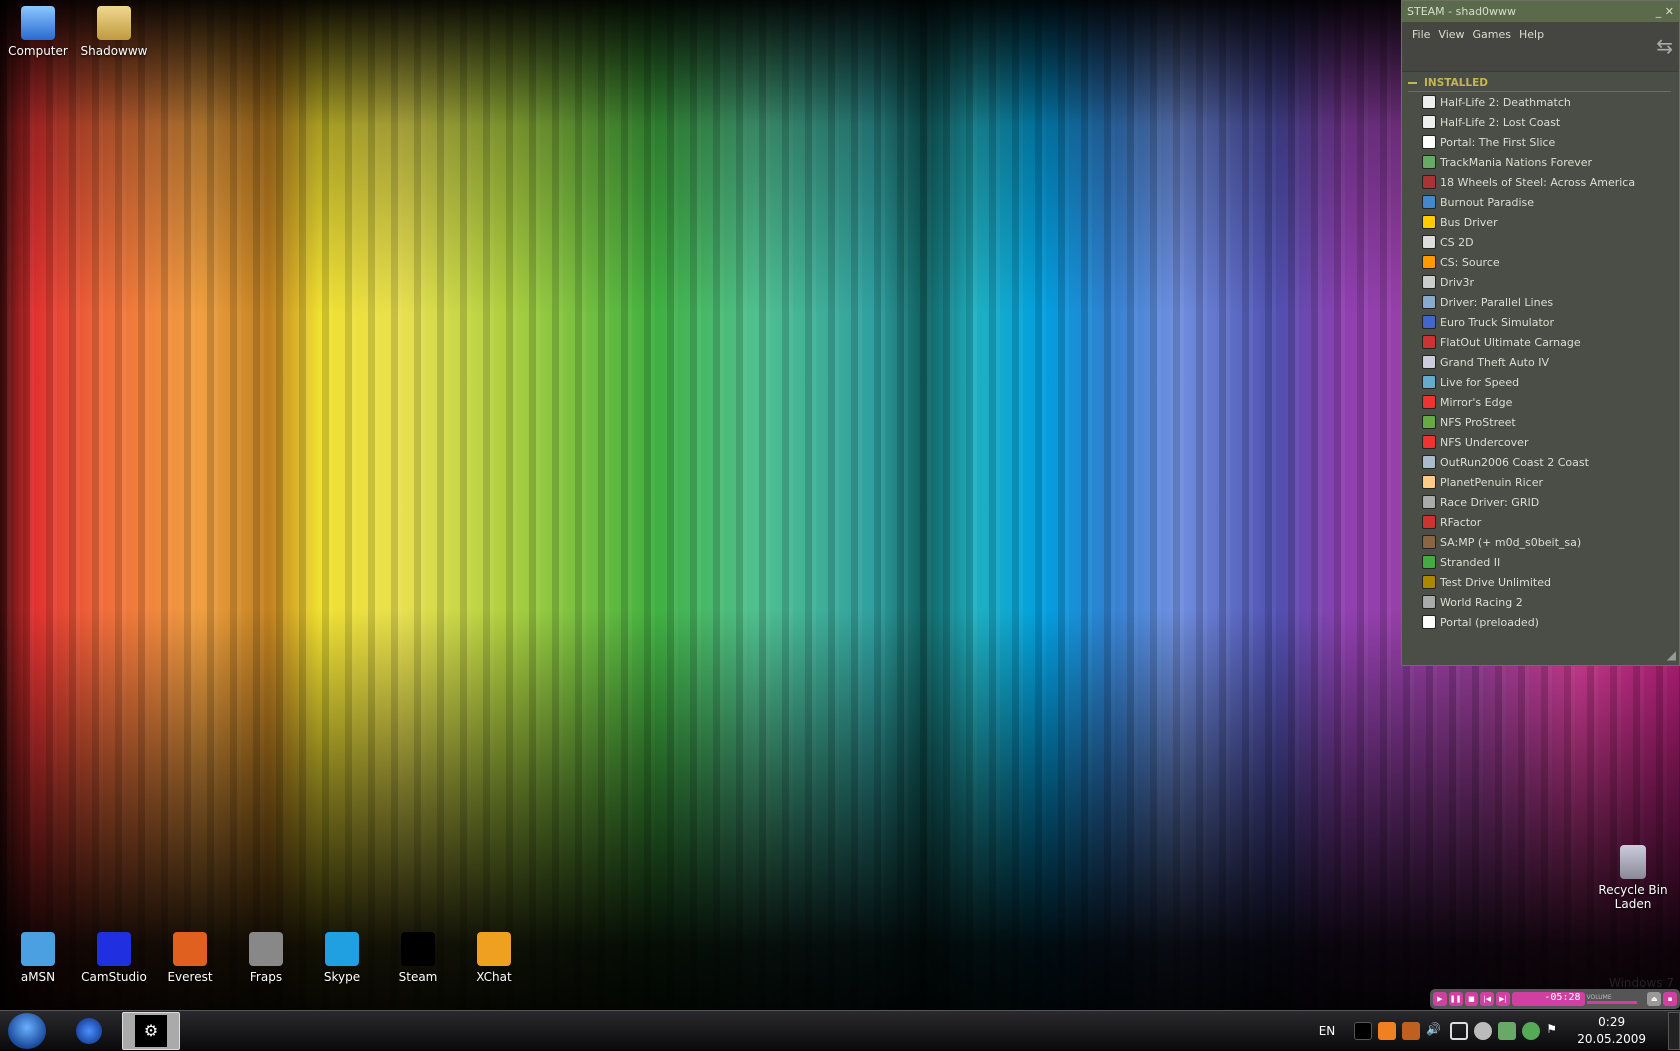  What do you see at coordinates (1363, 1031) in the screenshot?
I see `steam-tray-icon` at bounding box center [1363, 1031].